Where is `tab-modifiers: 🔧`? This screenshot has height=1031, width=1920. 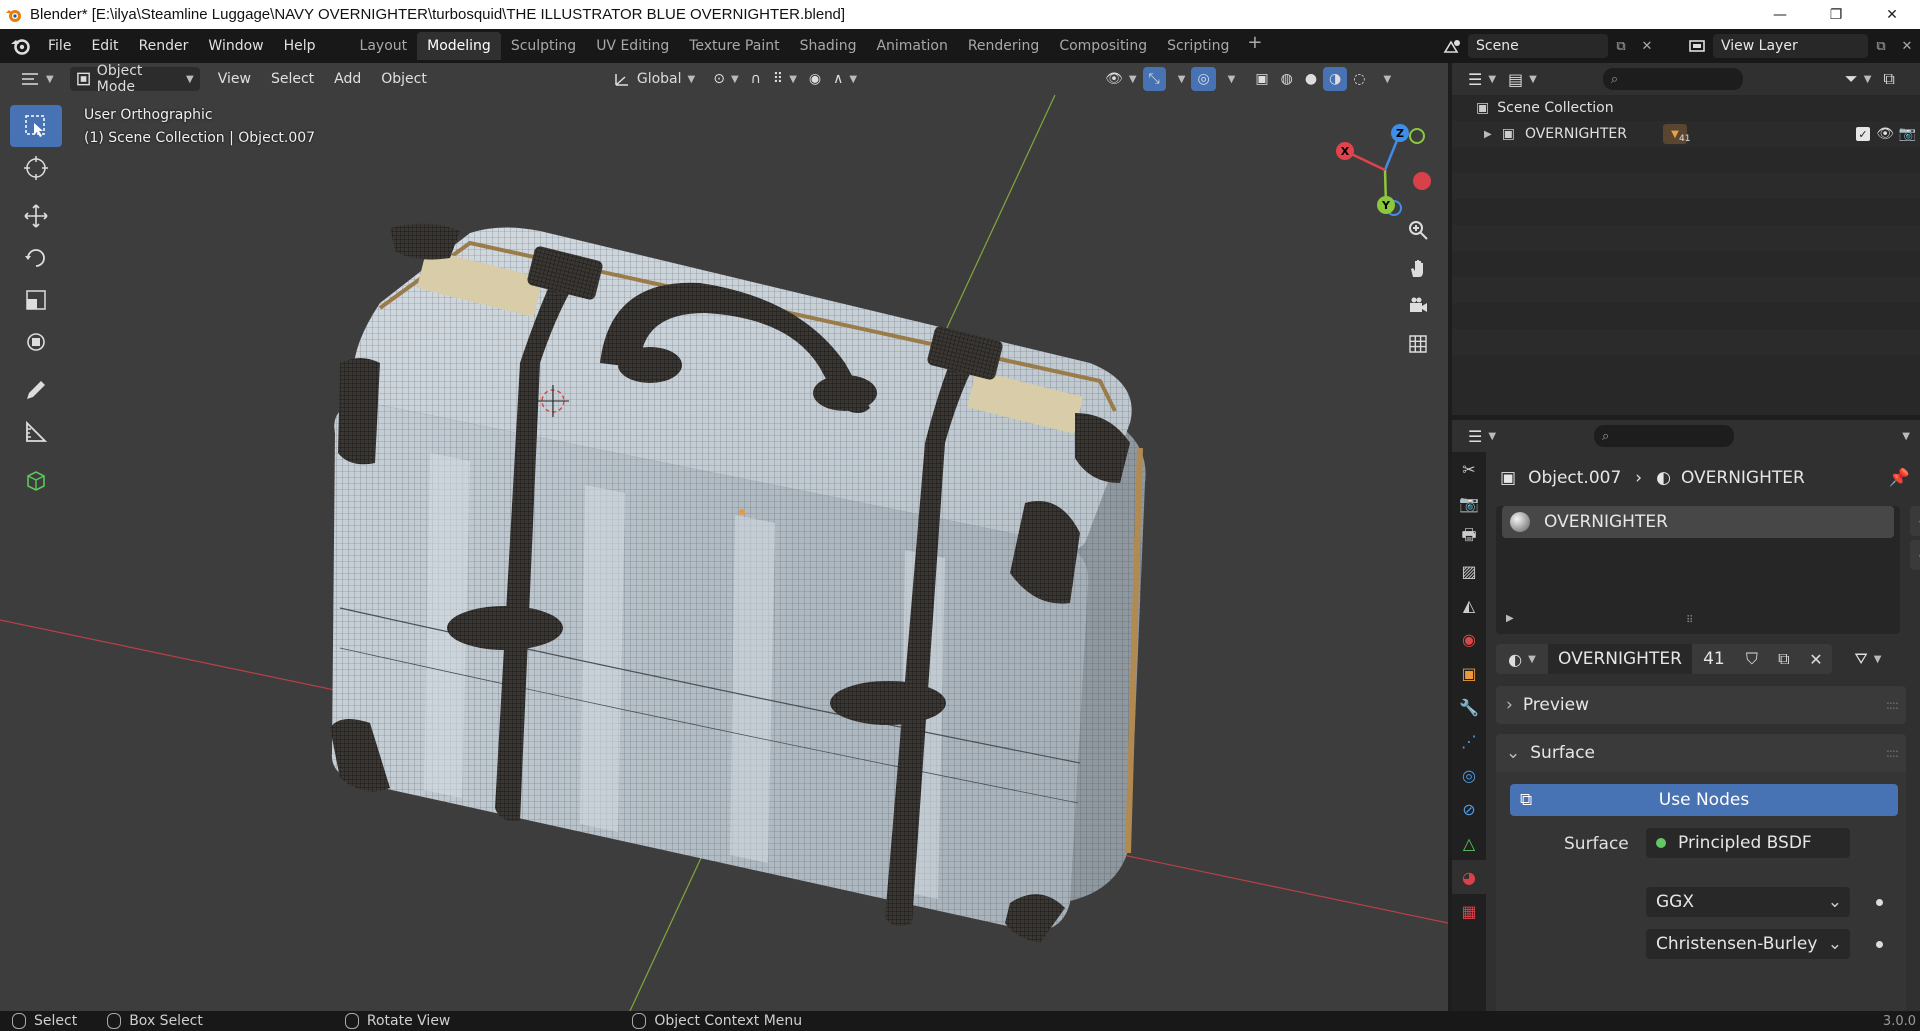
tab-modifiers: 🔧 is located at coordinates (1469, 707).